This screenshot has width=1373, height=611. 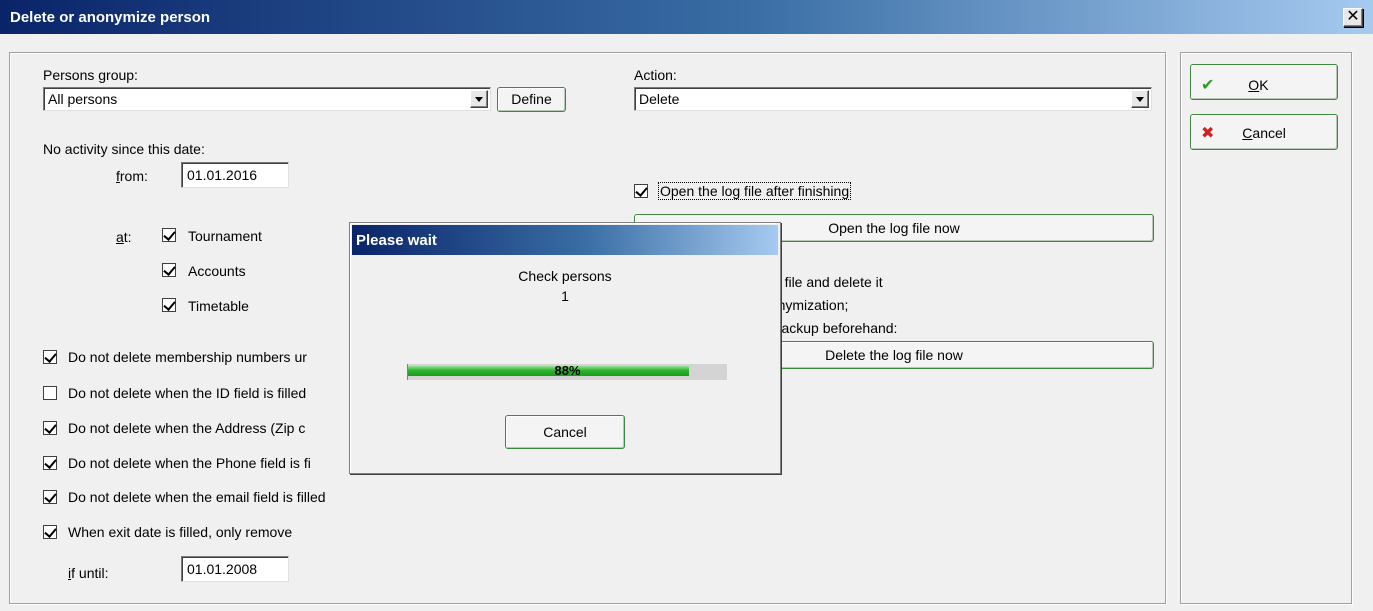 What do you see at coordinates (1353, 17) in the screenshot?
I see `close-icon: ✕` at bounding box center [1353, 17].